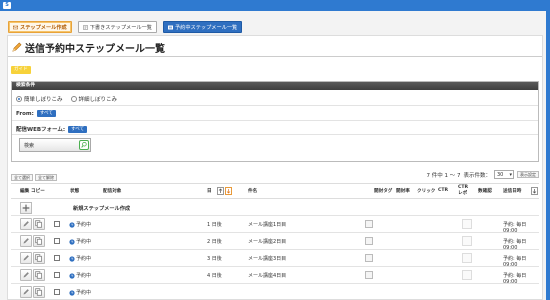  What do you see at coordinates (534, 191) in the screenshot?
I see `sort-icon` at bounding box center [534, 191].